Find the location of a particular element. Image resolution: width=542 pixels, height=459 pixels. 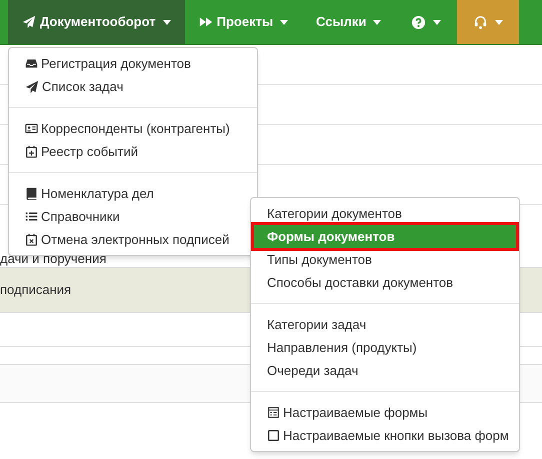

inbox-icon is located at coordinates (31, 63).